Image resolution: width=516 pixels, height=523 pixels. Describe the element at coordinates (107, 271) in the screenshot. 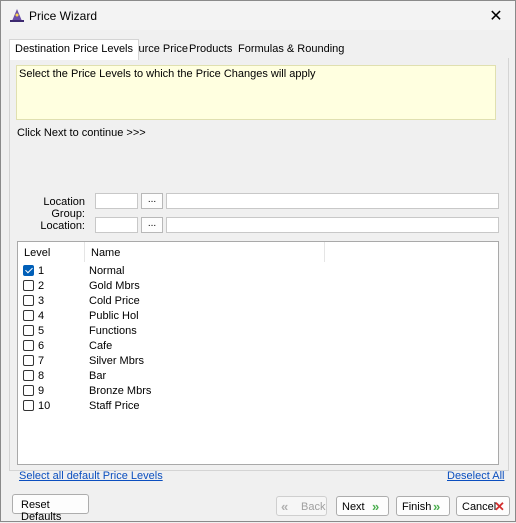

I see `level-name: Normal` at that location.